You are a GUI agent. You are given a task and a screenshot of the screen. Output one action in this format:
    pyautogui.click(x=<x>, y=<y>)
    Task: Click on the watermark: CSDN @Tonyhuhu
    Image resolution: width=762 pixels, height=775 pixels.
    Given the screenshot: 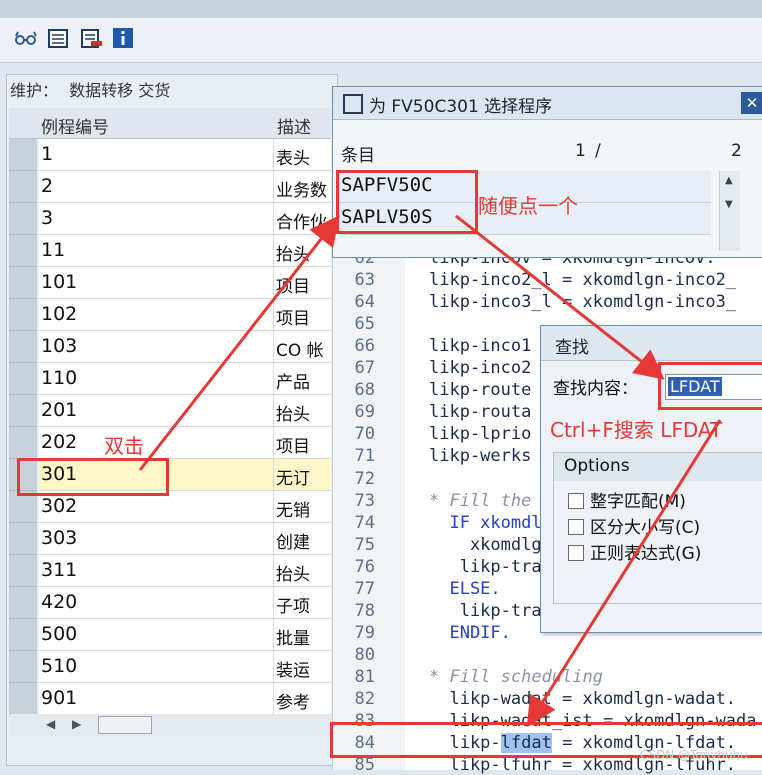 What is the action you would take?
    pyautogui.click(x=694, y=755)
    